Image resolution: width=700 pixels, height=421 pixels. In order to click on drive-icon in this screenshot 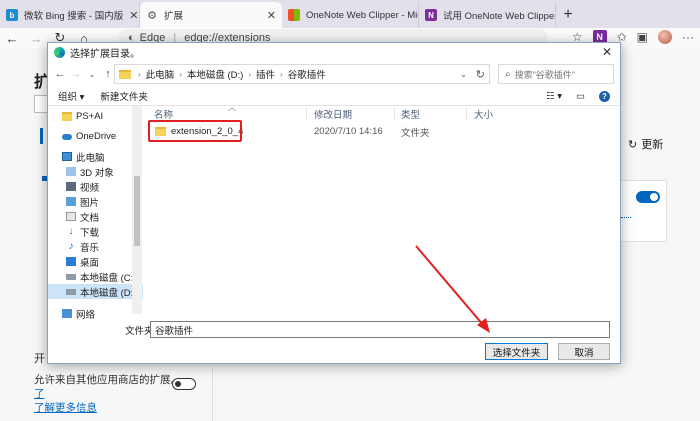, I will do `click(71, 276)`.